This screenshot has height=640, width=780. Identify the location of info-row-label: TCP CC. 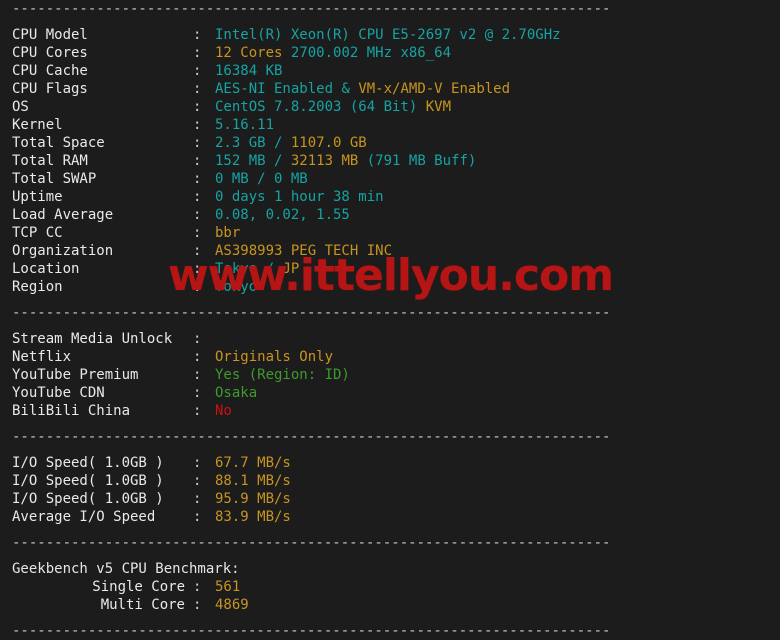
(37, 233).